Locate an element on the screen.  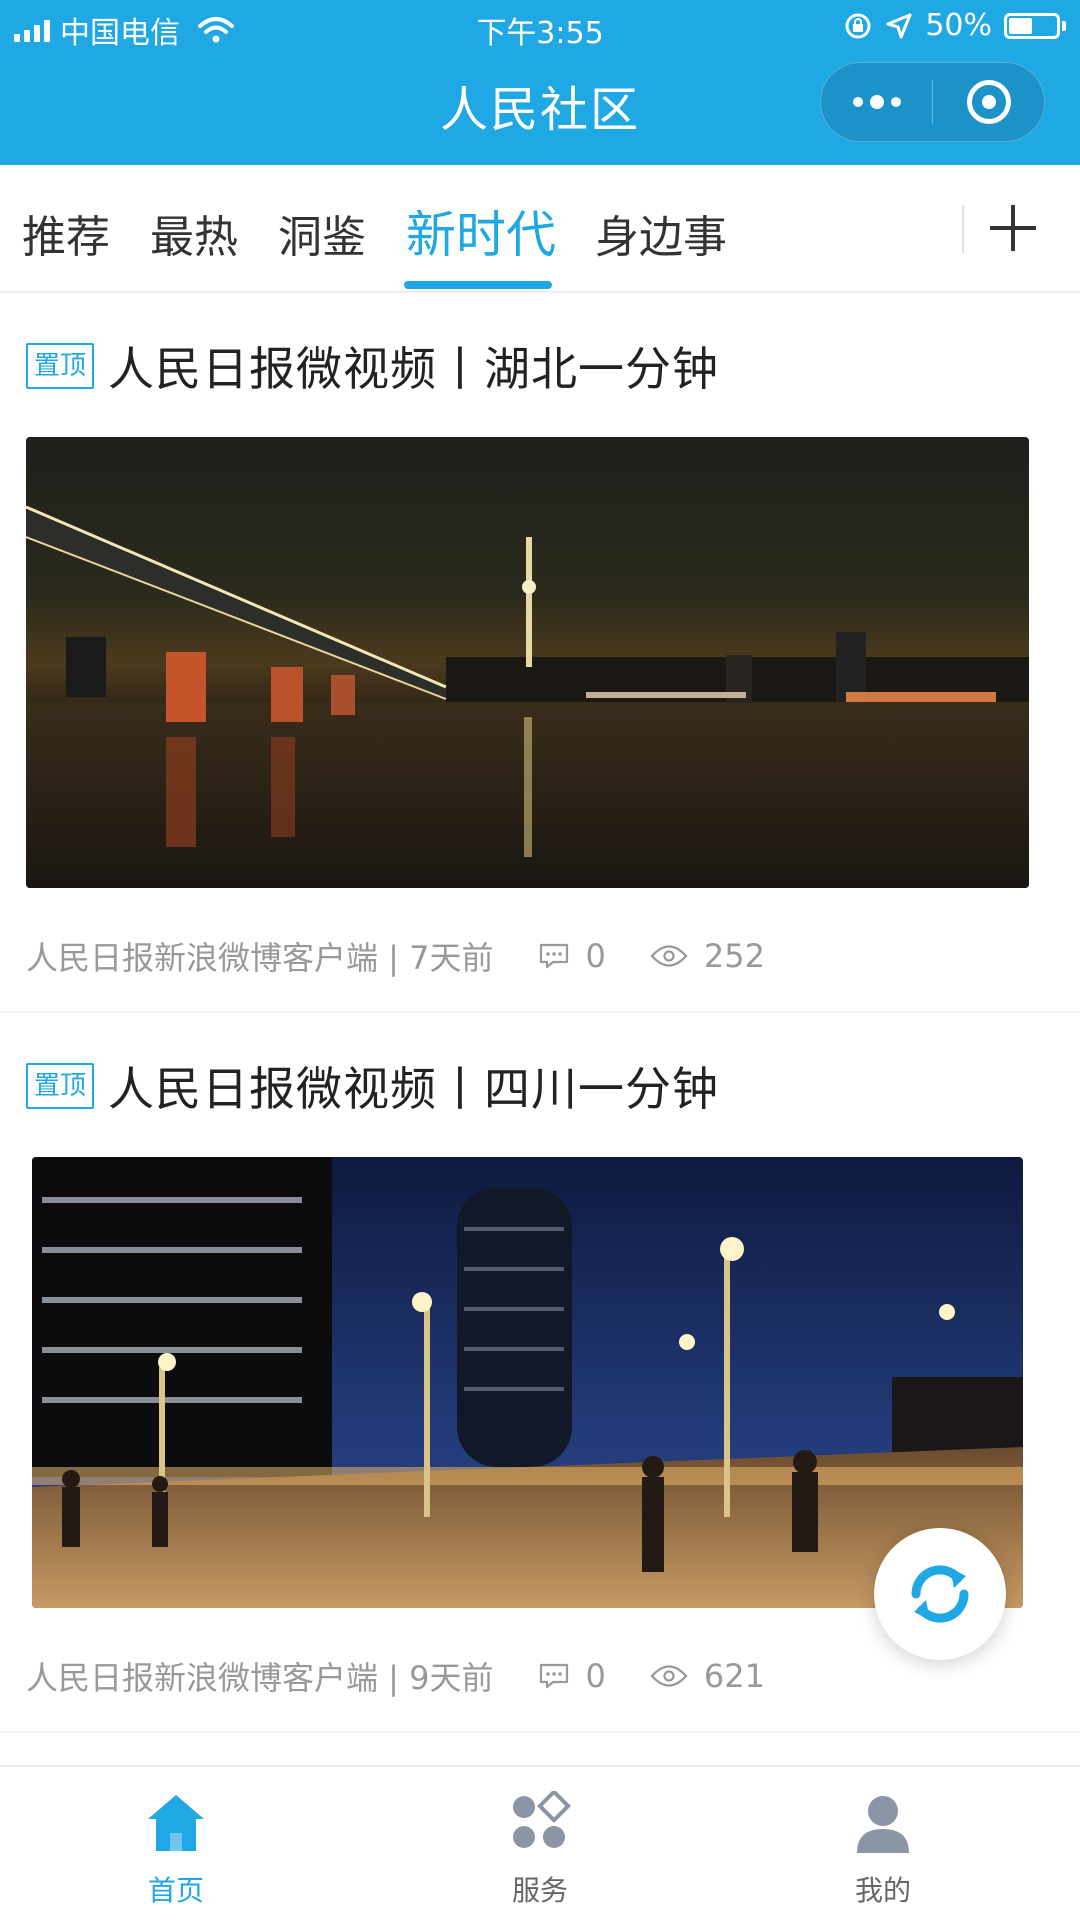
article-separator is located at coordinates (540, 1732).